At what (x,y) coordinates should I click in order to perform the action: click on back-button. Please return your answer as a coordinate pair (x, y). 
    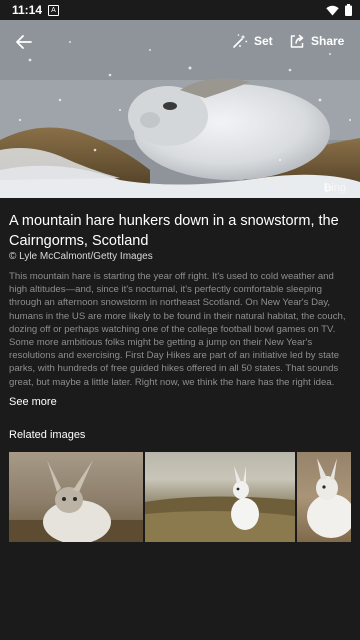
    Looking at the image, I should click on (24, 42).